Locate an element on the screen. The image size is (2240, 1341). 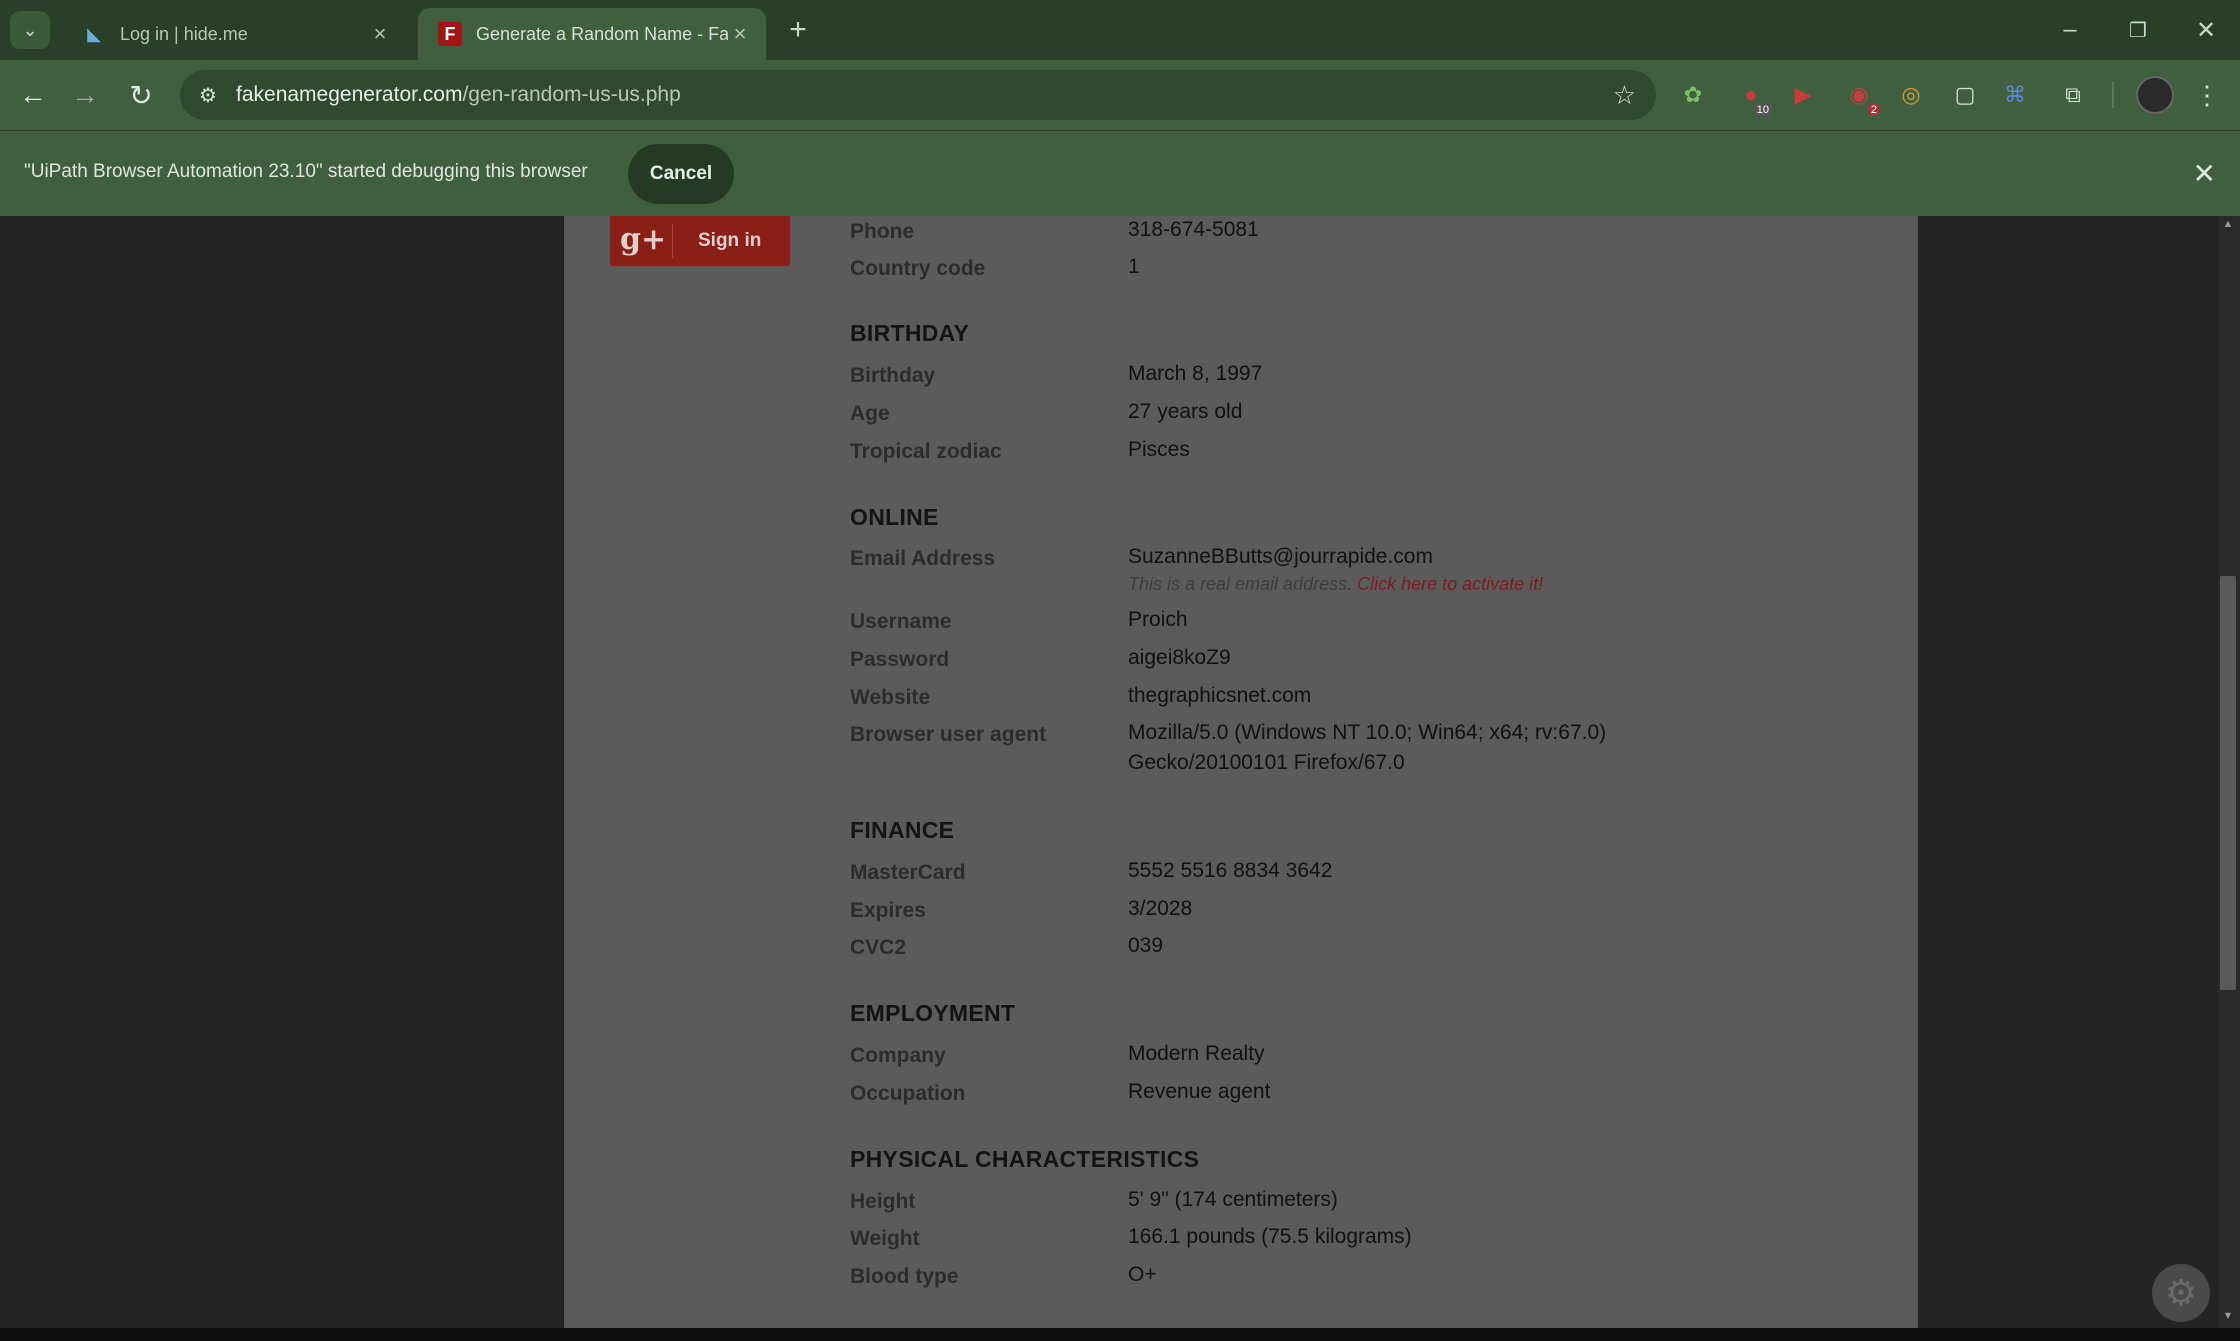
translate-icon: ⌘ is located at coordinates (2015, 95).